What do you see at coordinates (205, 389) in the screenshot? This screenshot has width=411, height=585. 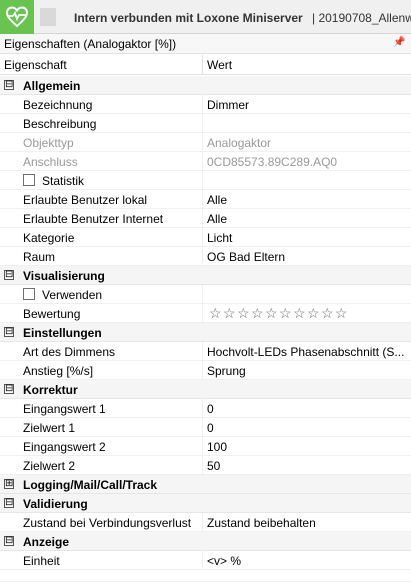 I see `category-korrektur: ⊟ Korrektur` at bounding box center [205, 389].